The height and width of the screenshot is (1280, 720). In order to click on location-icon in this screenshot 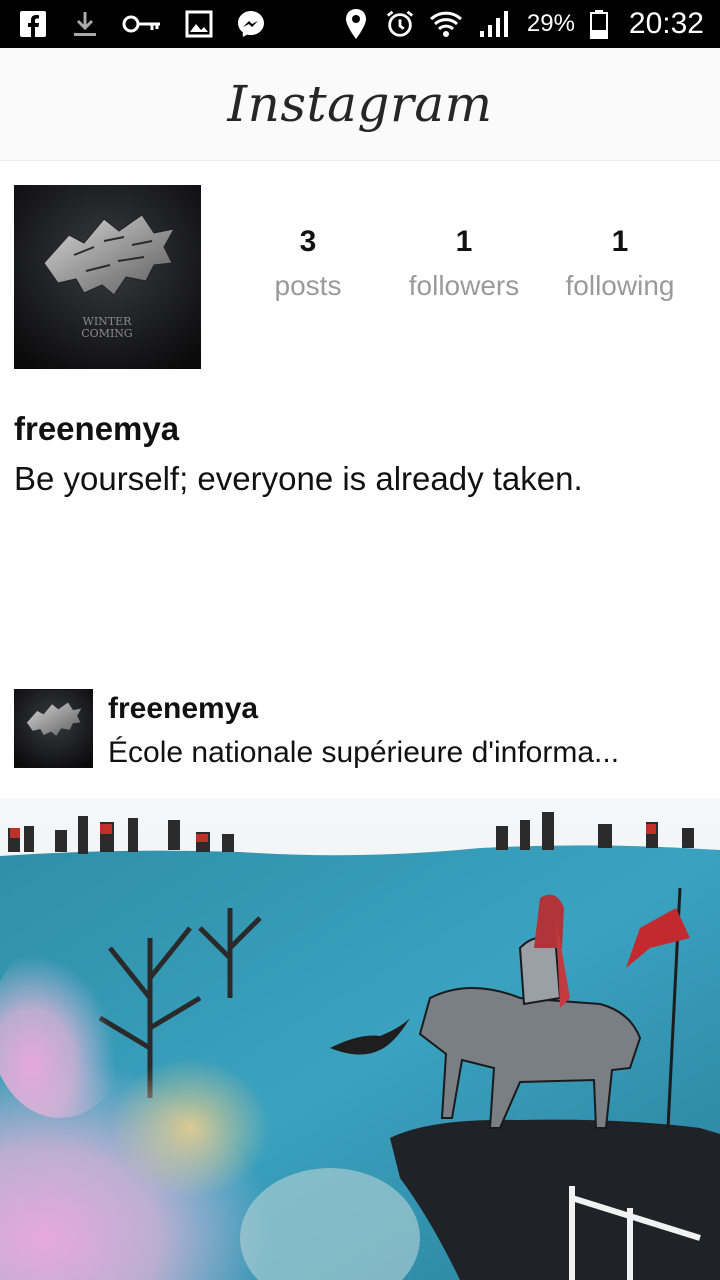, I will do `click(356, 24)`.